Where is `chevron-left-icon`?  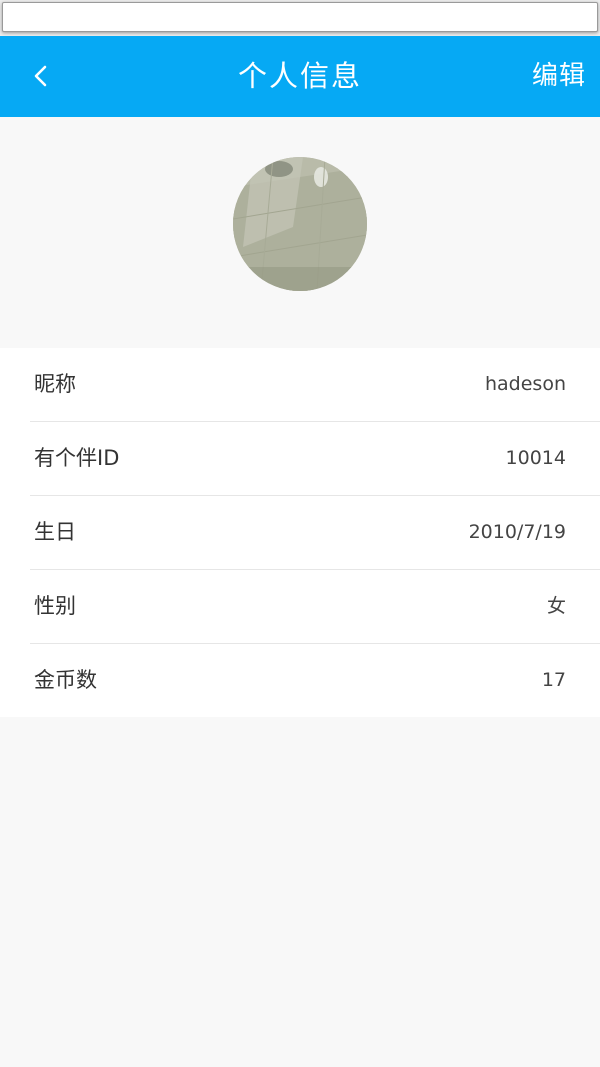
chevron-left-icon is located at coordinates (40, 76).